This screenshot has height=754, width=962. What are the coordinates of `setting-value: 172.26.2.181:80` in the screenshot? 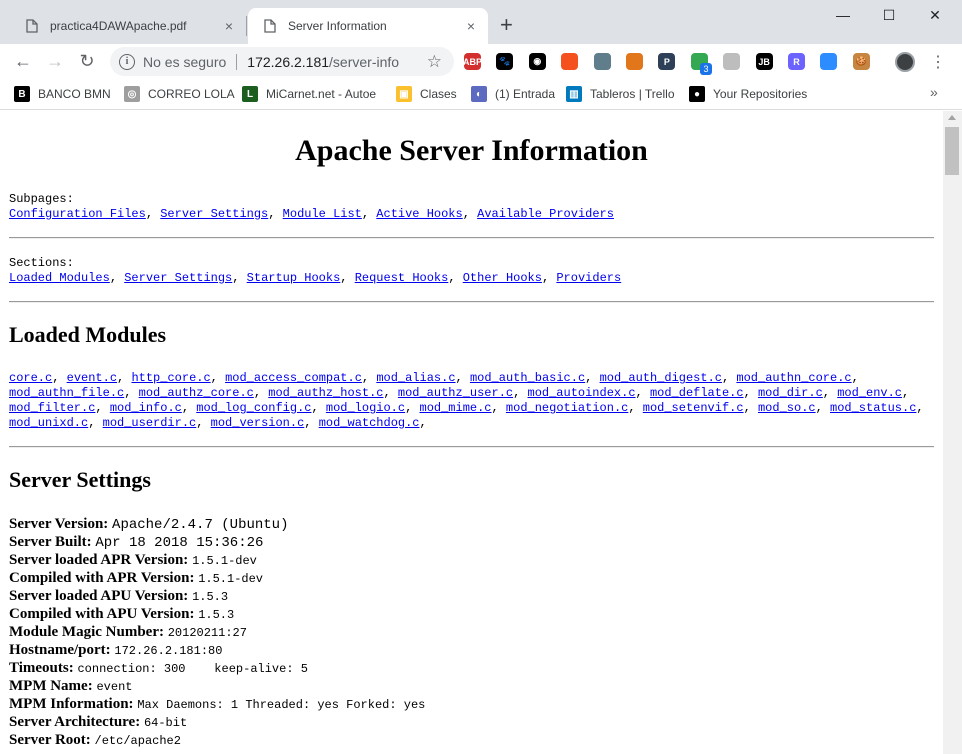 It's located at (168, 651).